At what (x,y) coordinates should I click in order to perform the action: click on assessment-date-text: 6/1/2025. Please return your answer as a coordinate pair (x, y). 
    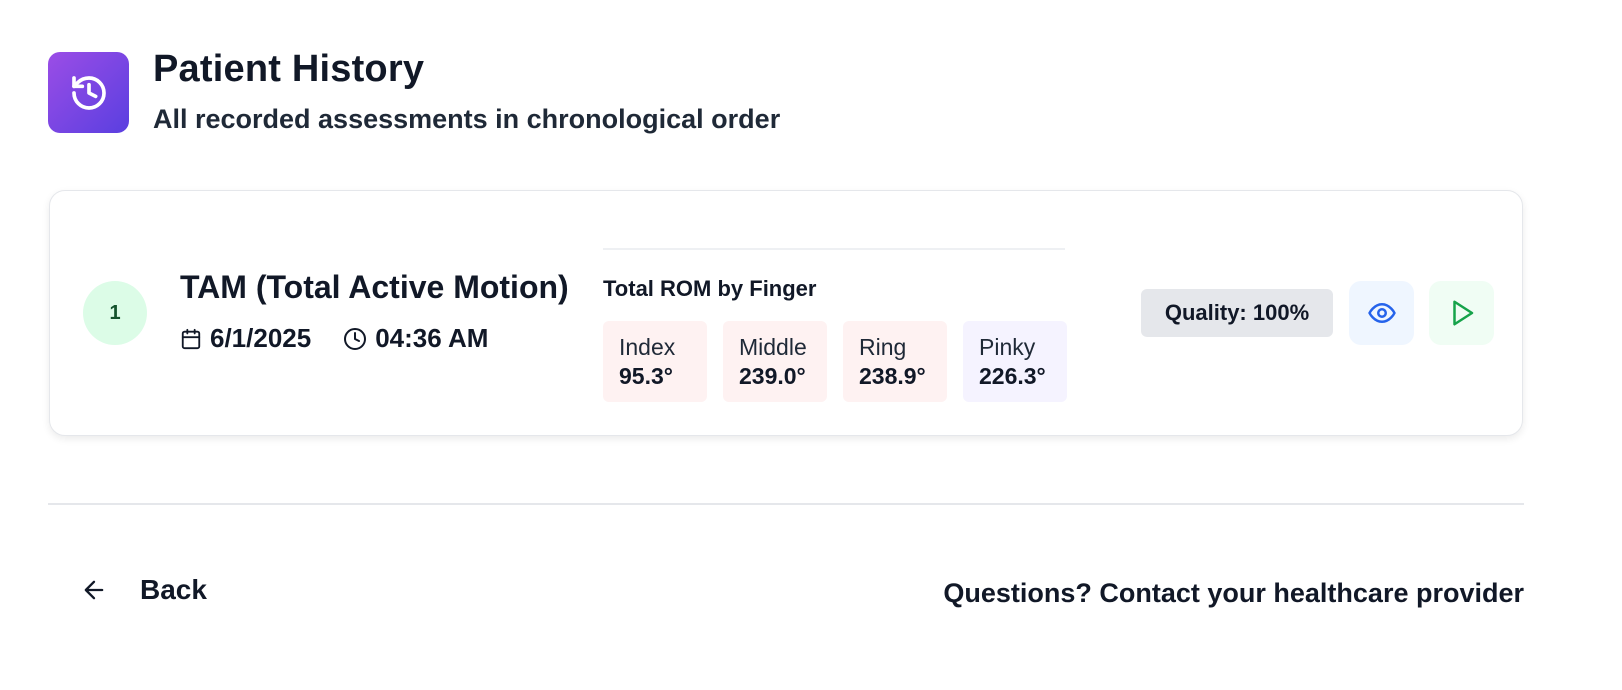
    Looking at the image, I should click on (261, 338).